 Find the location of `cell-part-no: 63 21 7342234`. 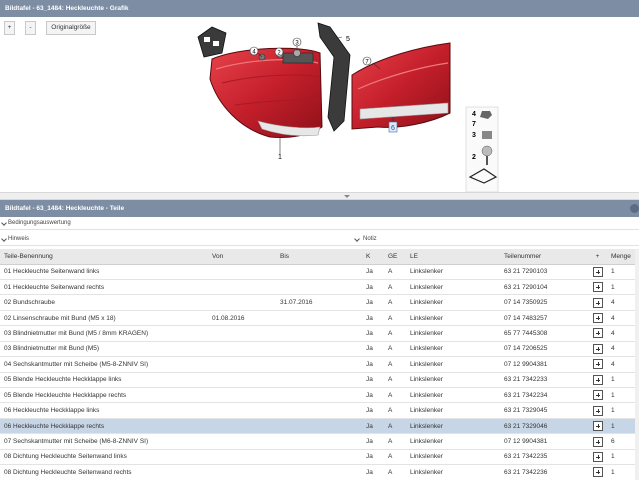

cell-part-no: 63 21 7342234 is located at coordinates (542, 395).